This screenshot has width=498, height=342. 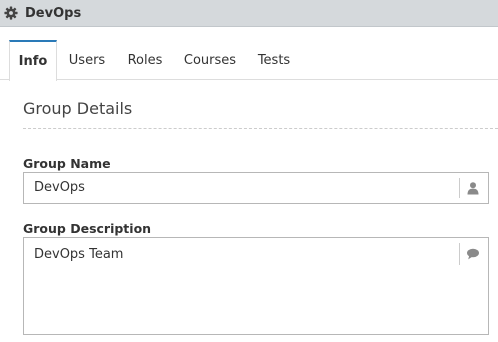 What do you see at coordinates (87, 228) in the screenshot?
I see `group-description-label: Group Description` at bounding box center [87, 228].